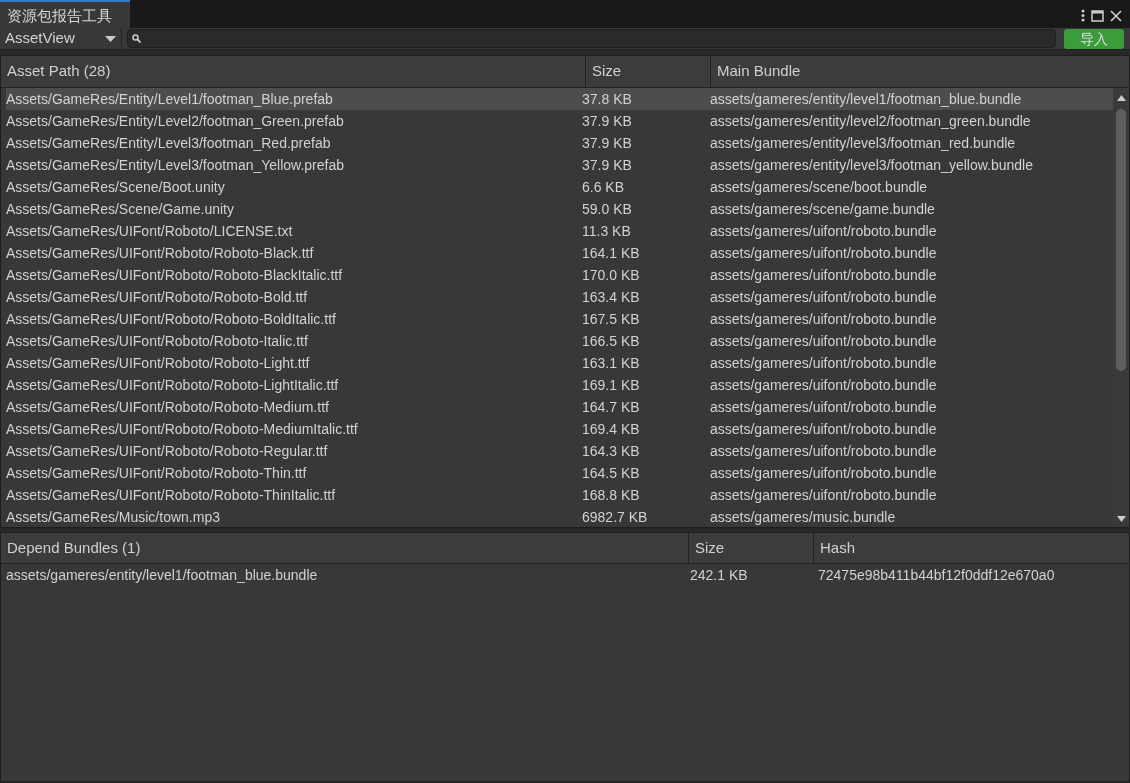 The height and width of the screenshot is (783, 1130). I want to click on table-cell-text: assets/gameres/entity/level3/footman_yellow.bundle, so click(872, 165).